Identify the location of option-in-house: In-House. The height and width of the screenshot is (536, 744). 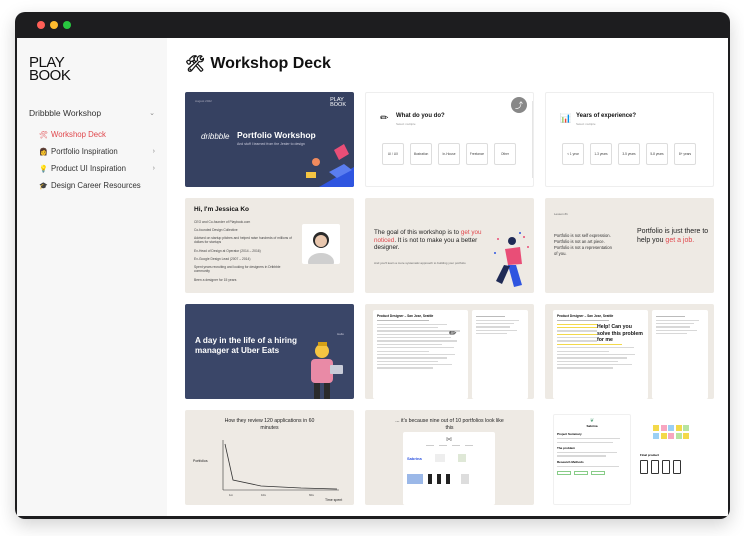
(449, 154).